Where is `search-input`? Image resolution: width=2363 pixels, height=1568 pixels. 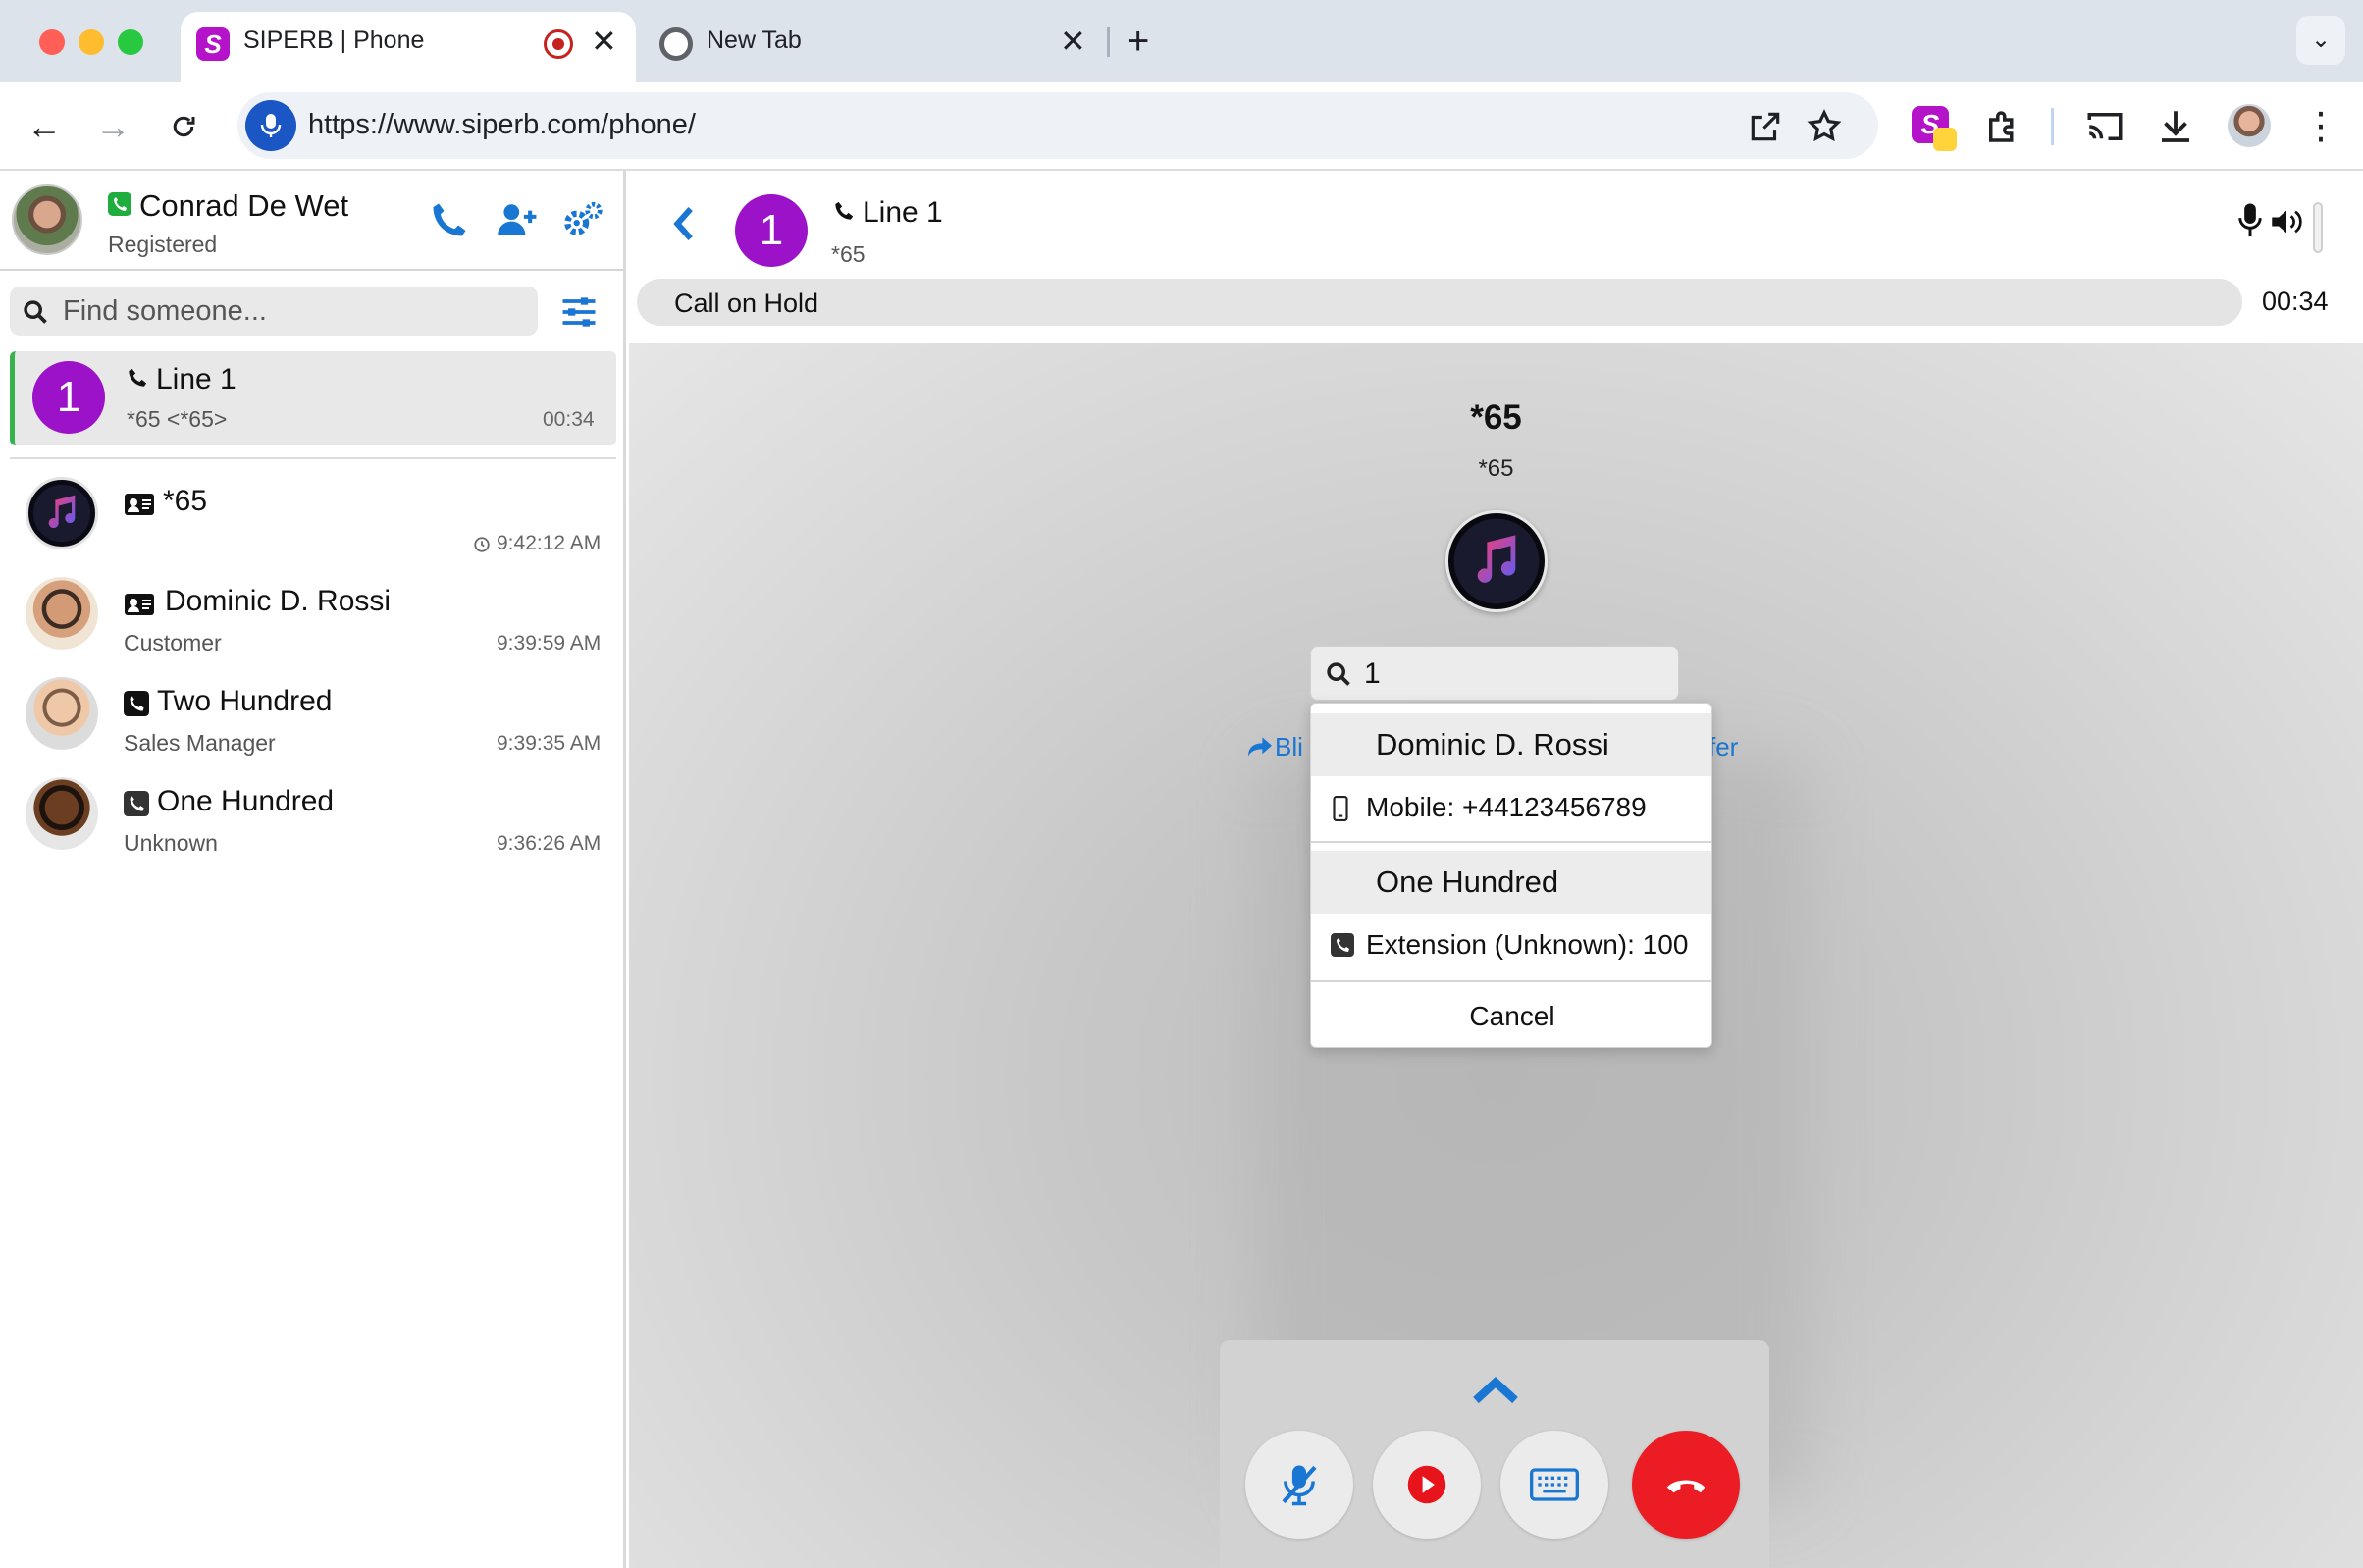
search-input is located at coordinates (293, 311).